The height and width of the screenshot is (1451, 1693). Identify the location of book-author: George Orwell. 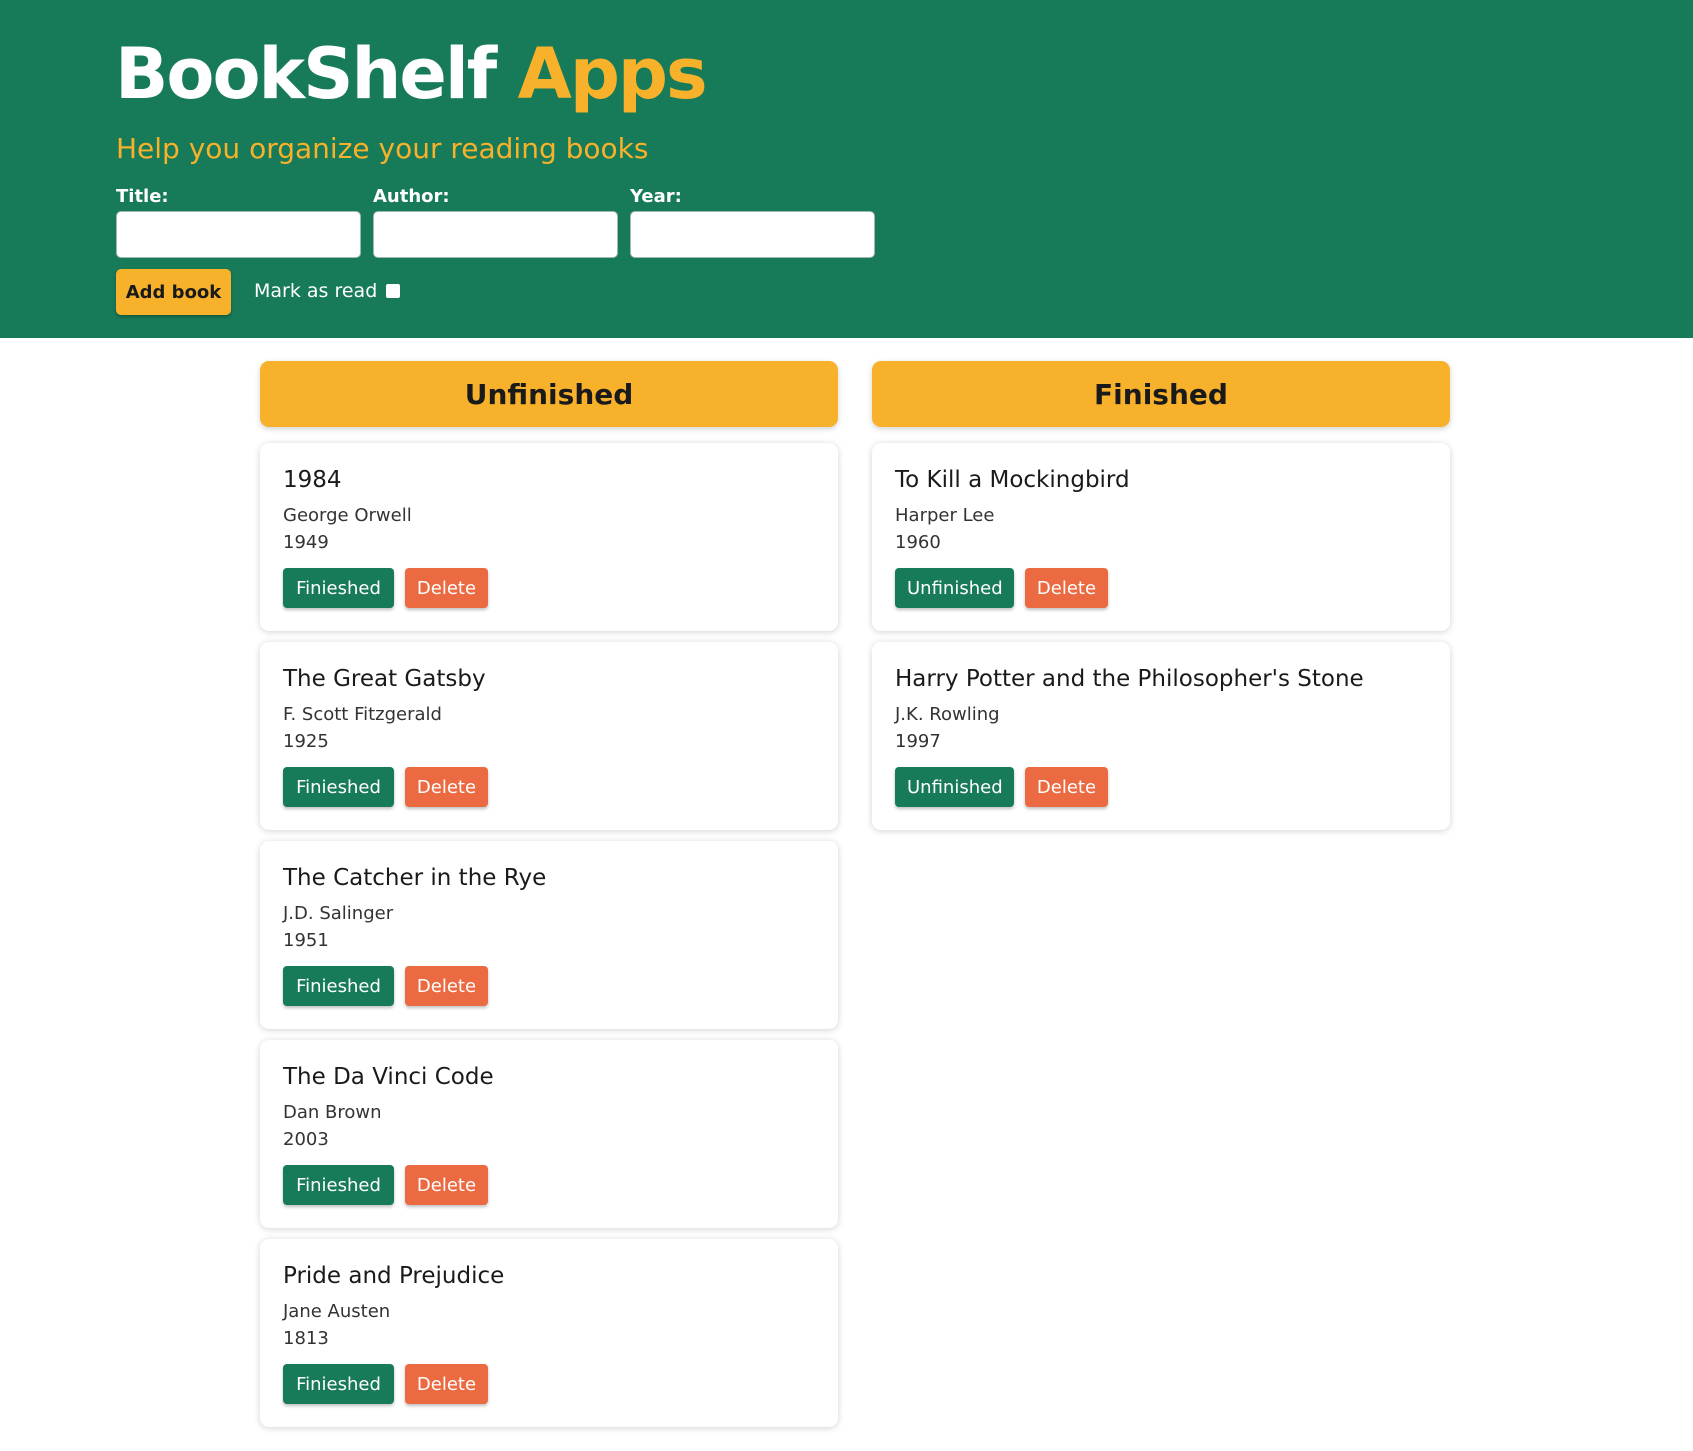
(347, 515).